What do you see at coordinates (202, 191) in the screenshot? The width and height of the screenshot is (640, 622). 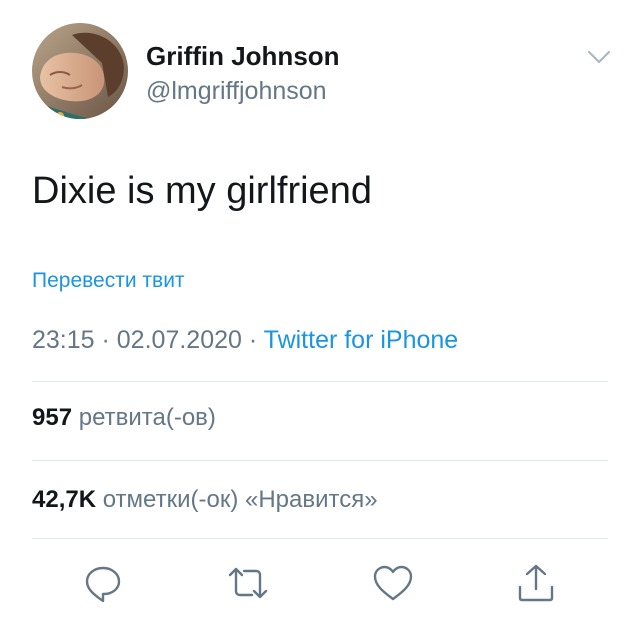 I see `tweet-text: Dixie is my girlfriend` at bounding box center [202, 191].